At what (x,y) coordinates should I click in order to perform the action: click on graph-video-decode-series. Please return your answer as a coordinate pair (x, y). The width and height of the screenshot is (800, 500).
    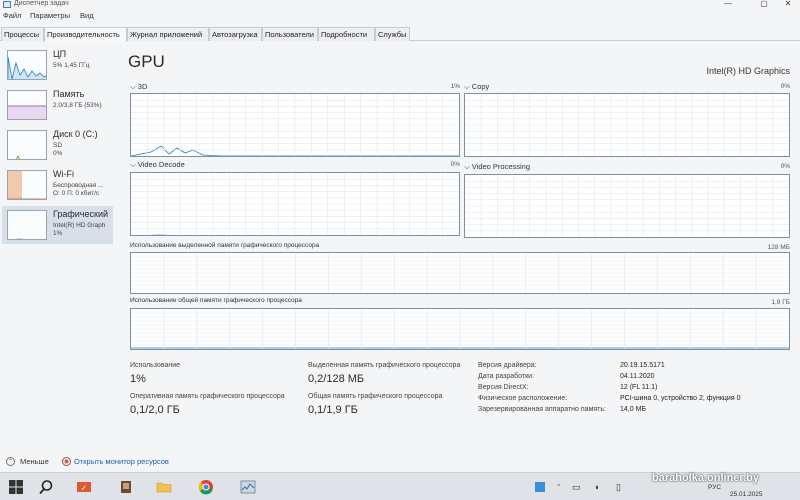
    Looking at the image, I should click on (159, 234).